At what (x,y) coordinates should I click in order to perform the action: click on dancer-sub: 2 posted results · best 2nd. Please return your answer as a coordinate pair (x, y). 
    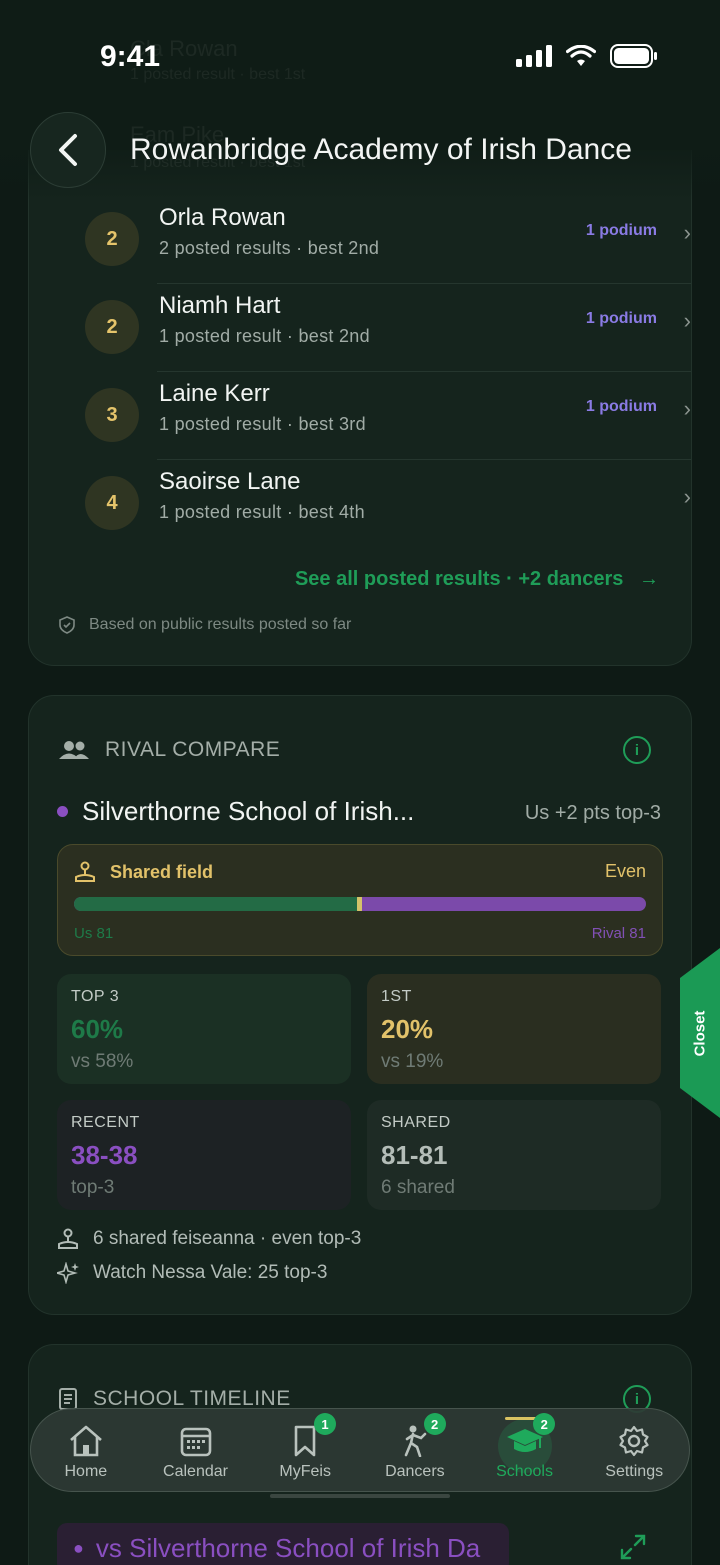
    Looking at the image, I should click on (269, 248).